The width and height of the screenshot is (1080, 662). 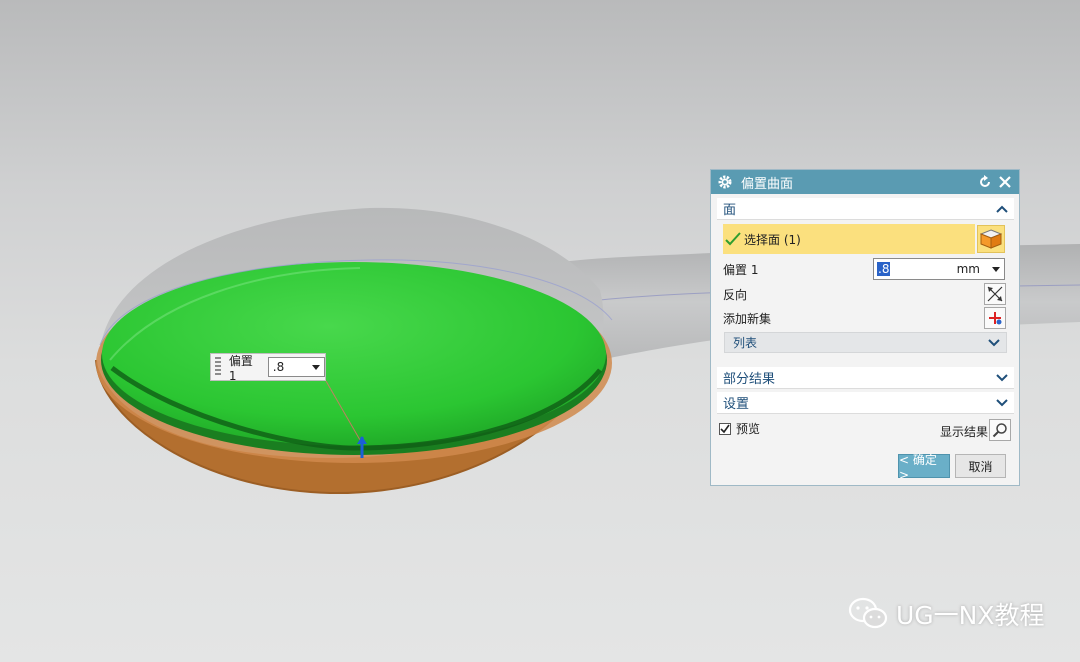 I want to click on face-selector-button, so click(x=991, y=239).